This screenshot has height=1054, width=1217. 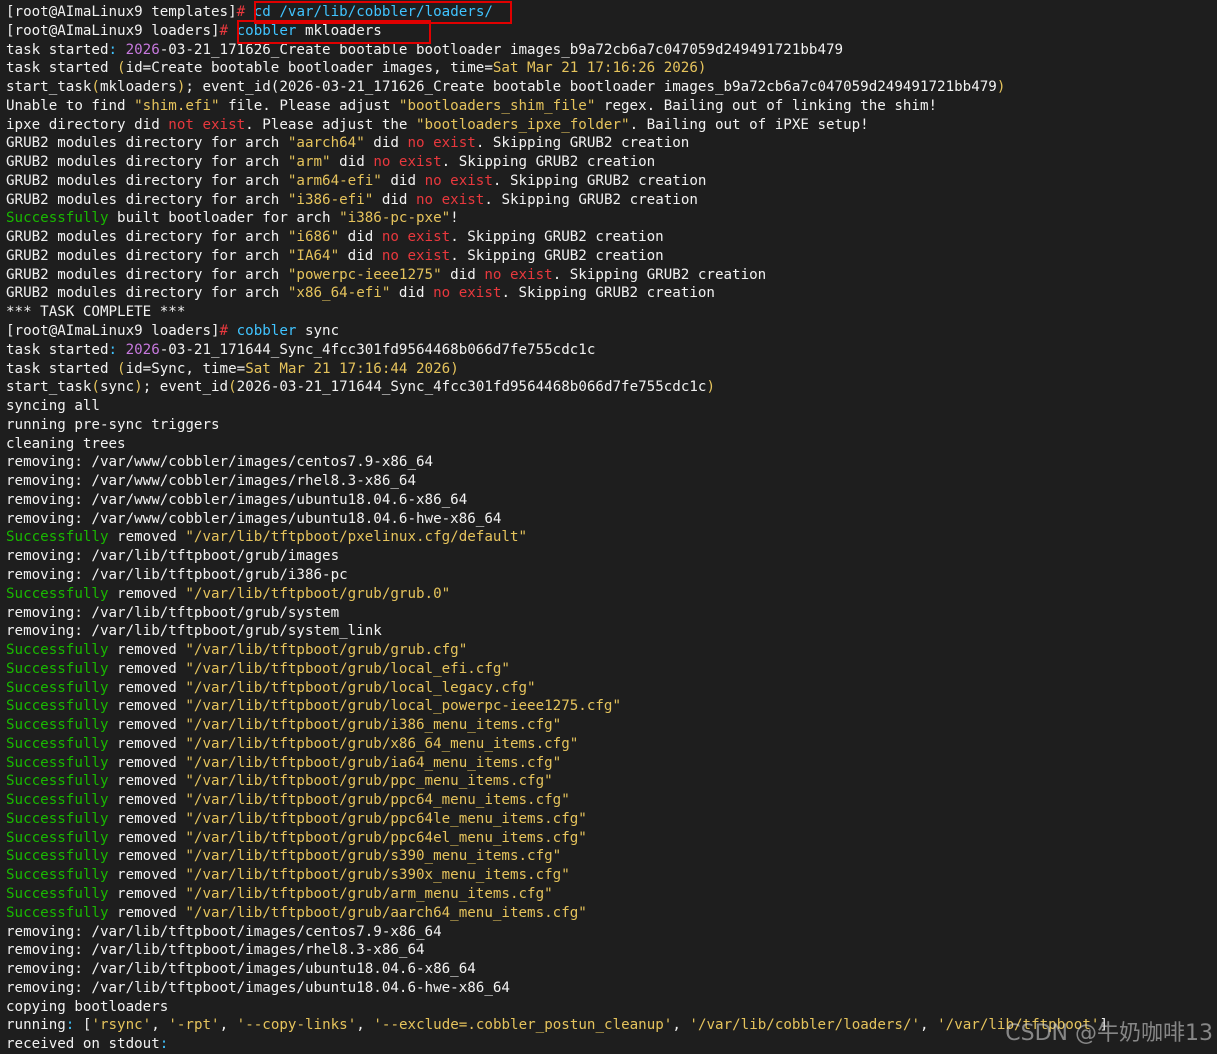 I want to click on terminal-text-segment: sync, so click(x=117, y=387).